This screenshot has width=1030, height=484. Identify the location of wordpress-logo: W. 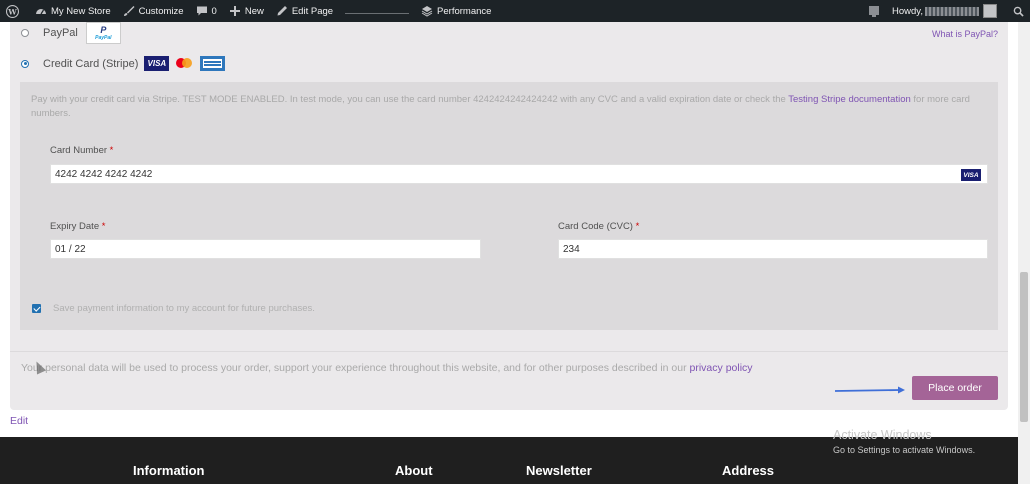
(14, 11).